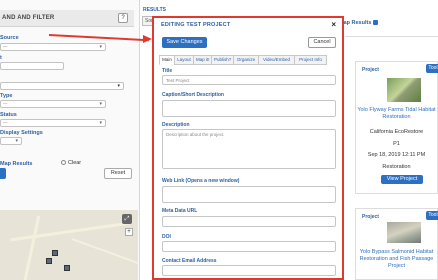  Describe the element at coordinates (322, 42) in the screenshot. I see `cancel-button: Cancel` at that location.